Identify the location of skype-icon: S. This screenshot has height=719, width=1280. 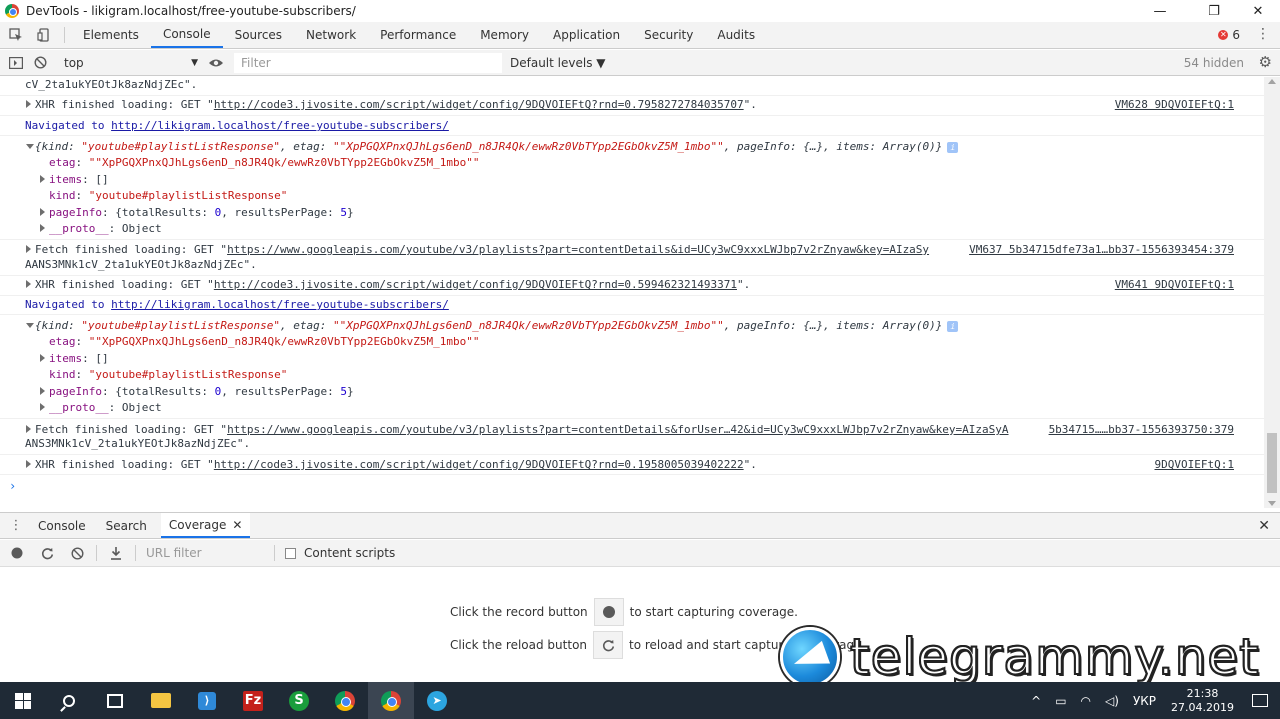
(299, 700).